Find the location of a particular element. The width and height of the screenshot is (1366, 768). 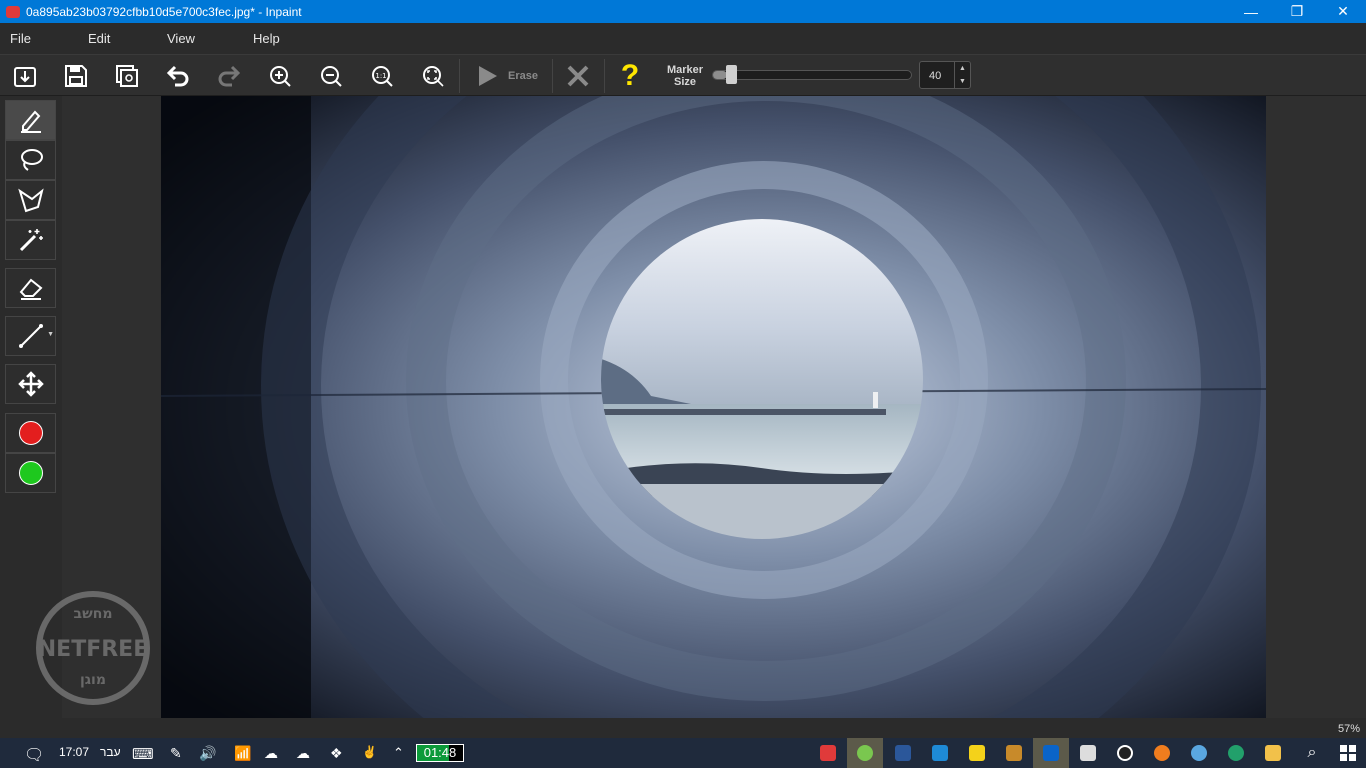

lasso-tool is located at coordinates (30, 160).